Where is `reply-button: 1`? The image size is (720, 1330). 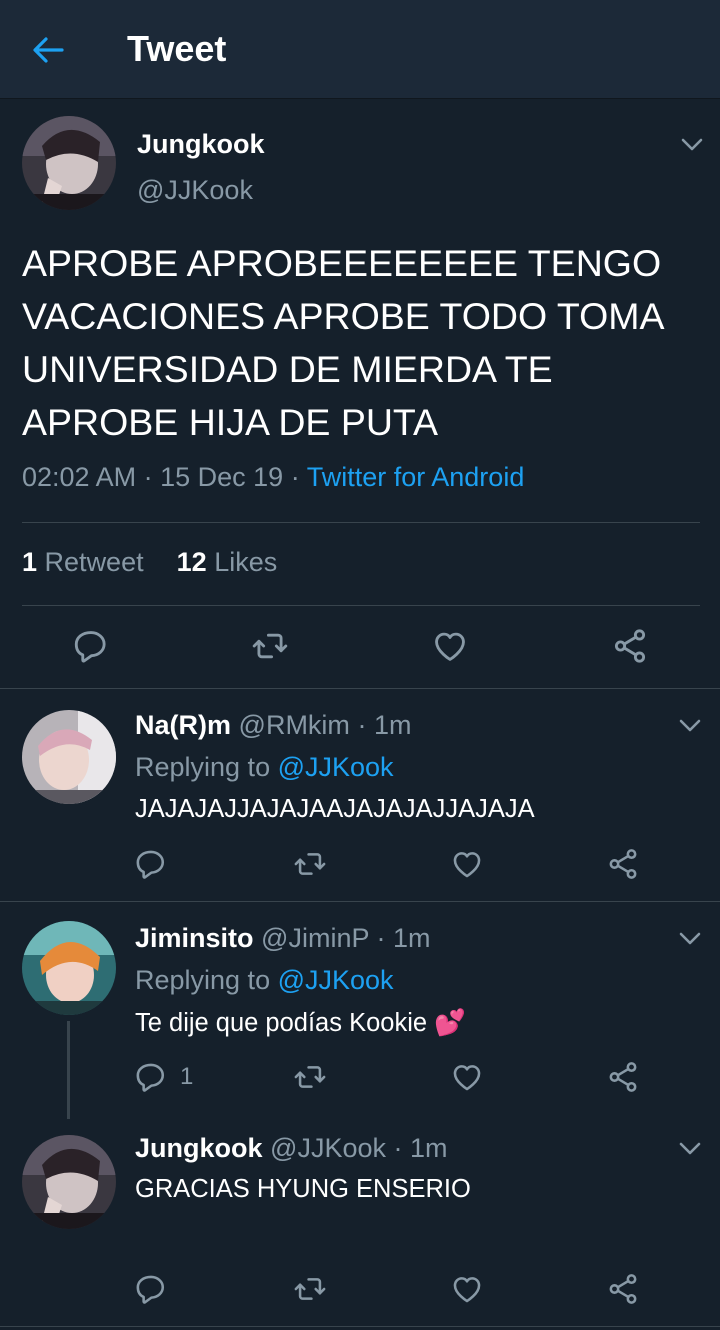 reply-button: 1 is located at coordinates (163, 1077).